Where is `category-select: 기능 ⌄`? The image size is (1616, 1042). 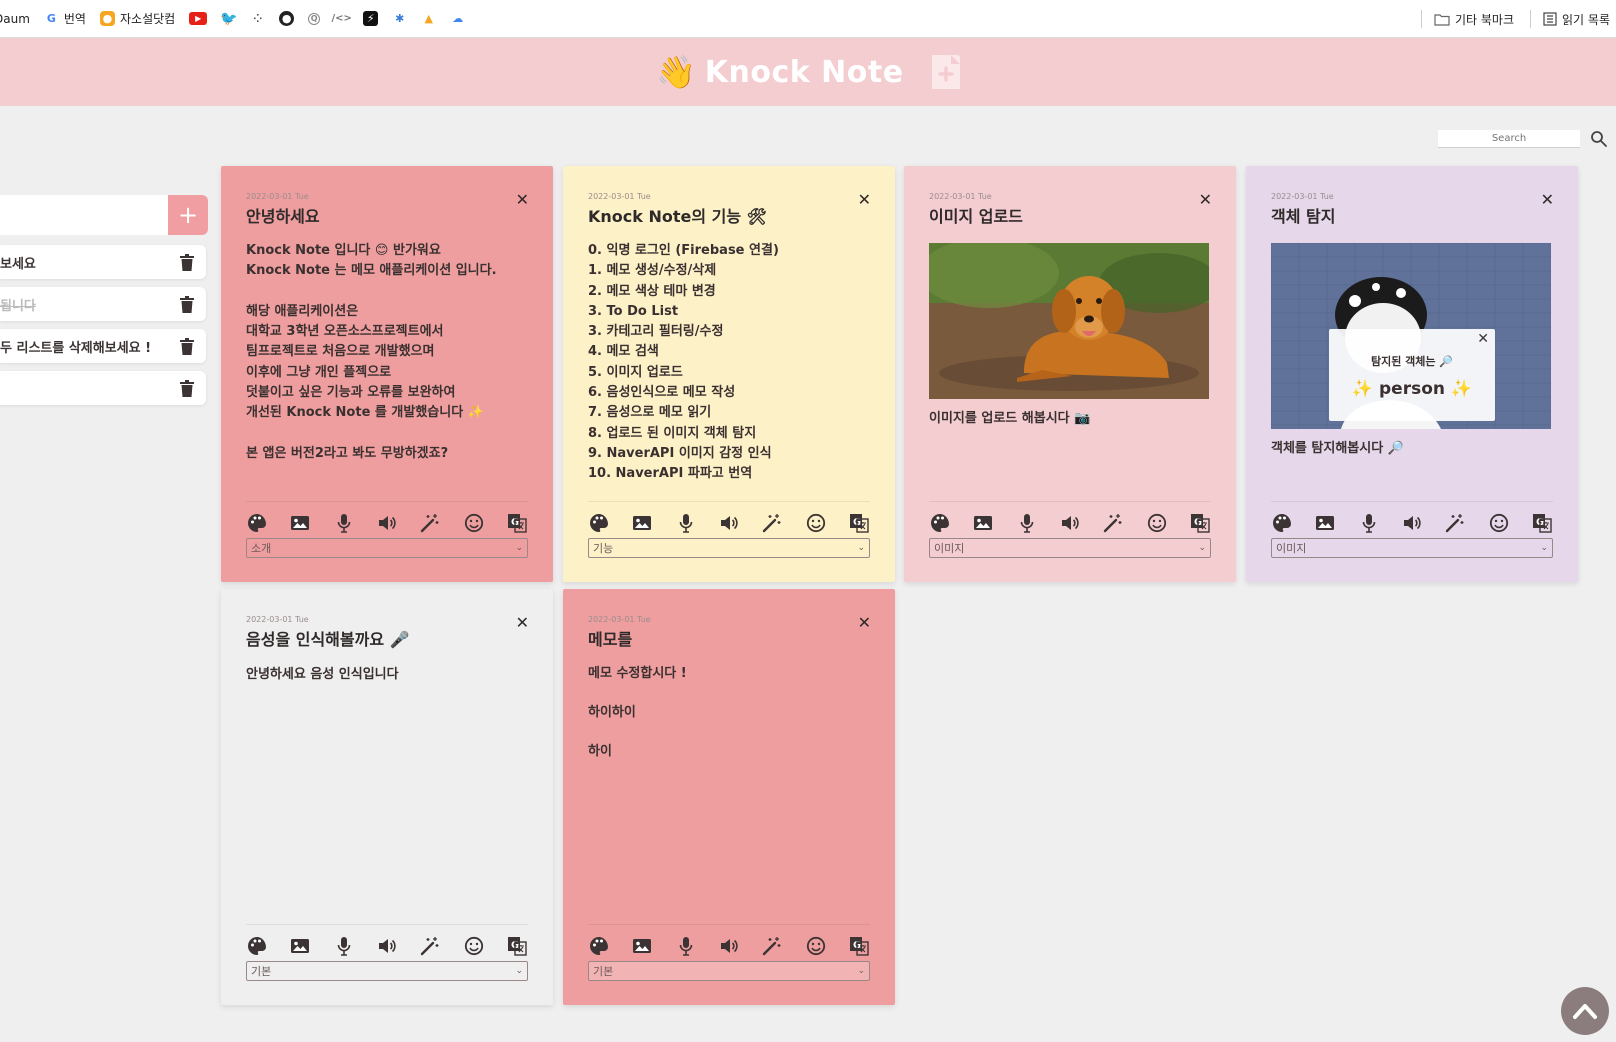
category-select: 기능 ⌄ is located at coordinates (729, 548).